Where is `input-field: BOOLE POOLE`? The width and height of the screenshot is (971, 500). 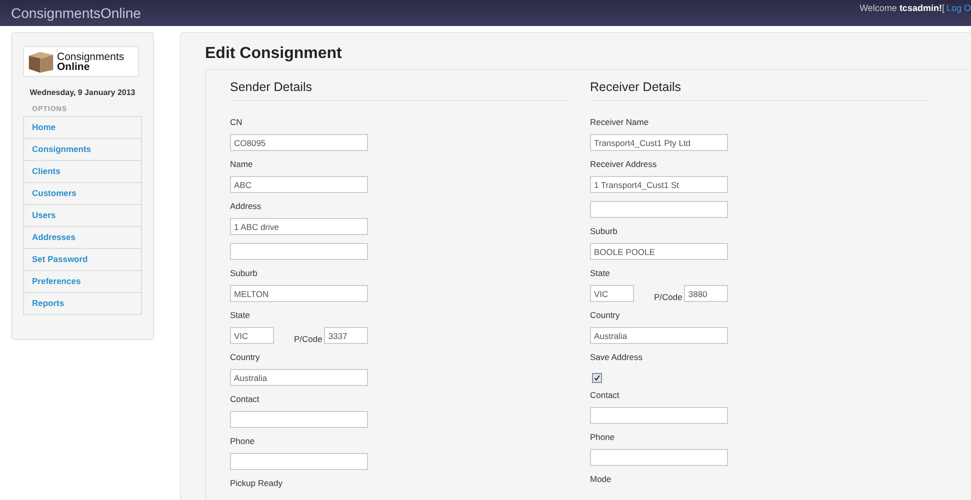 input-field: BOOLE POOLE is located at coordinates (659, 251).